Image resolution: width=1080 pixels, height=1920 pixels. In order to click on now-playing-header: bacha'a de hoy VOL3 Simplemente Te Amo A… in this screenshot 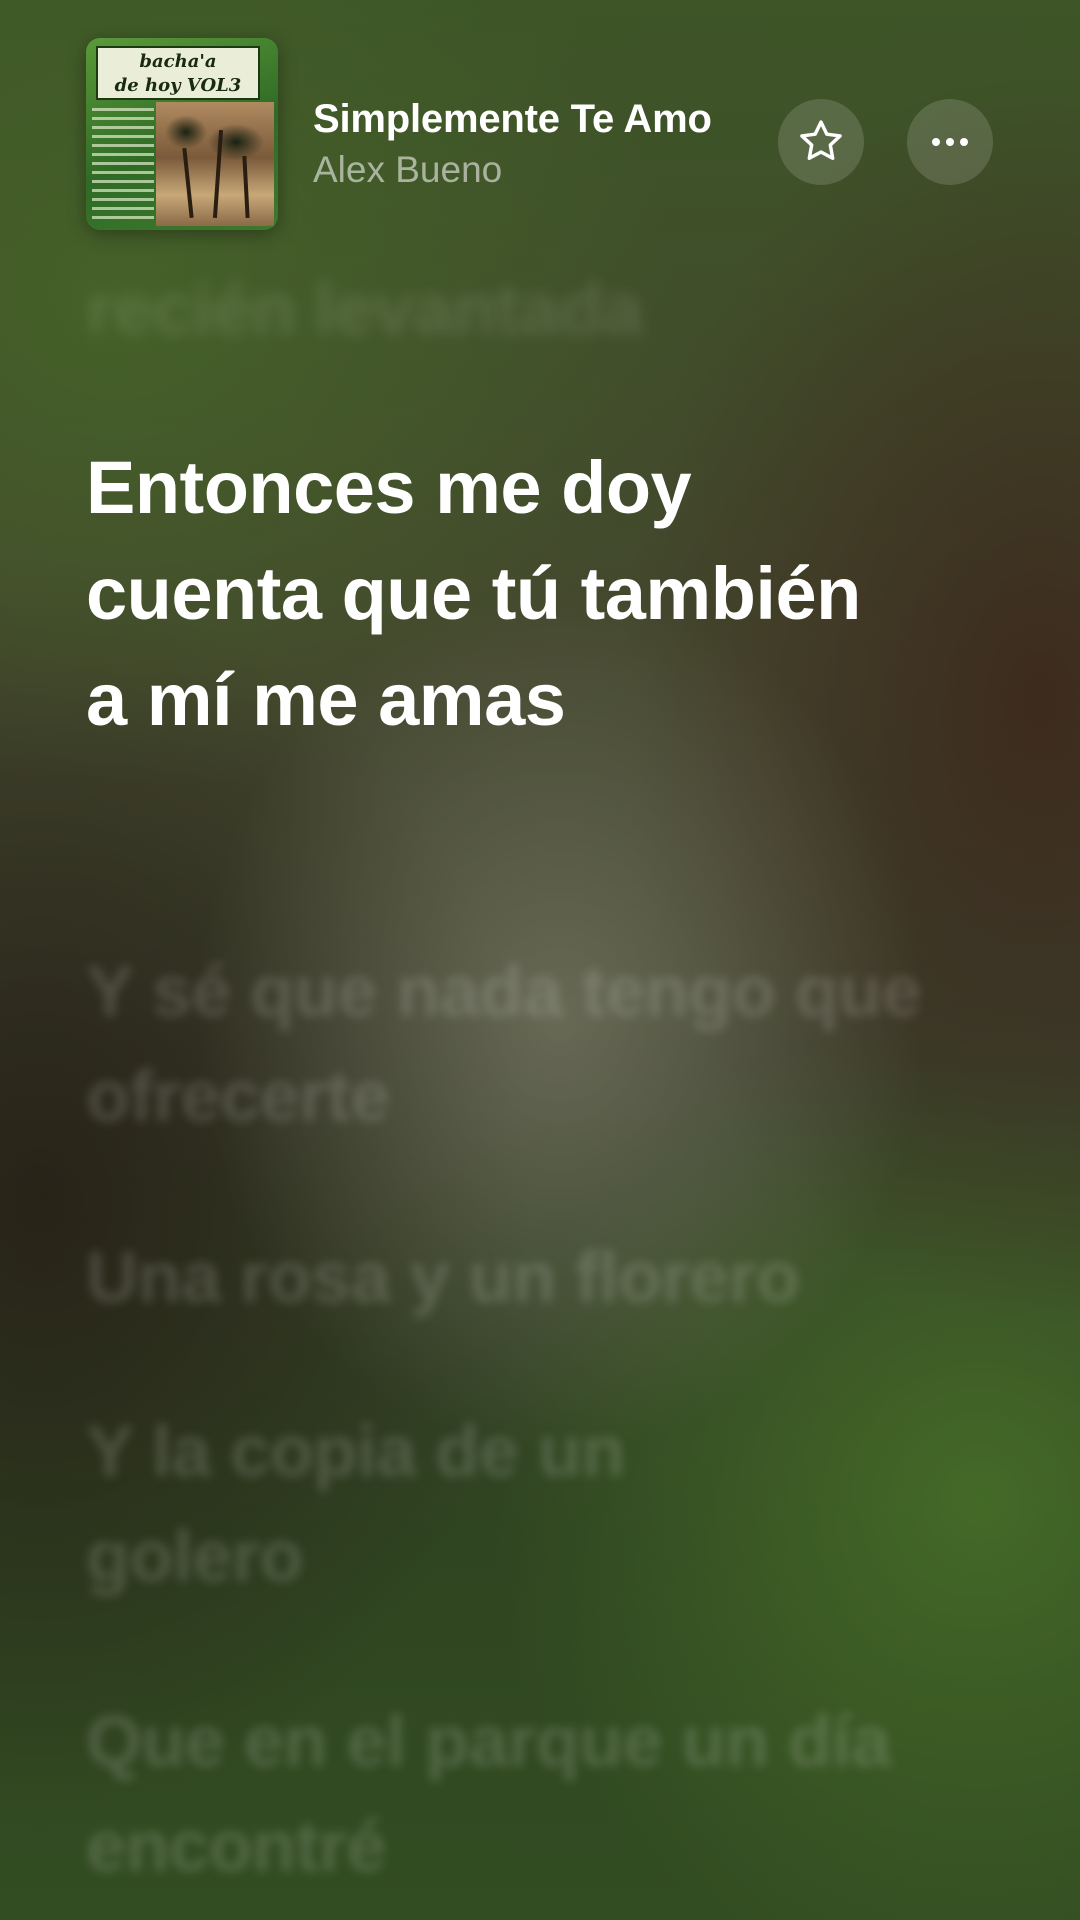, I will do `click(540, 120)`.